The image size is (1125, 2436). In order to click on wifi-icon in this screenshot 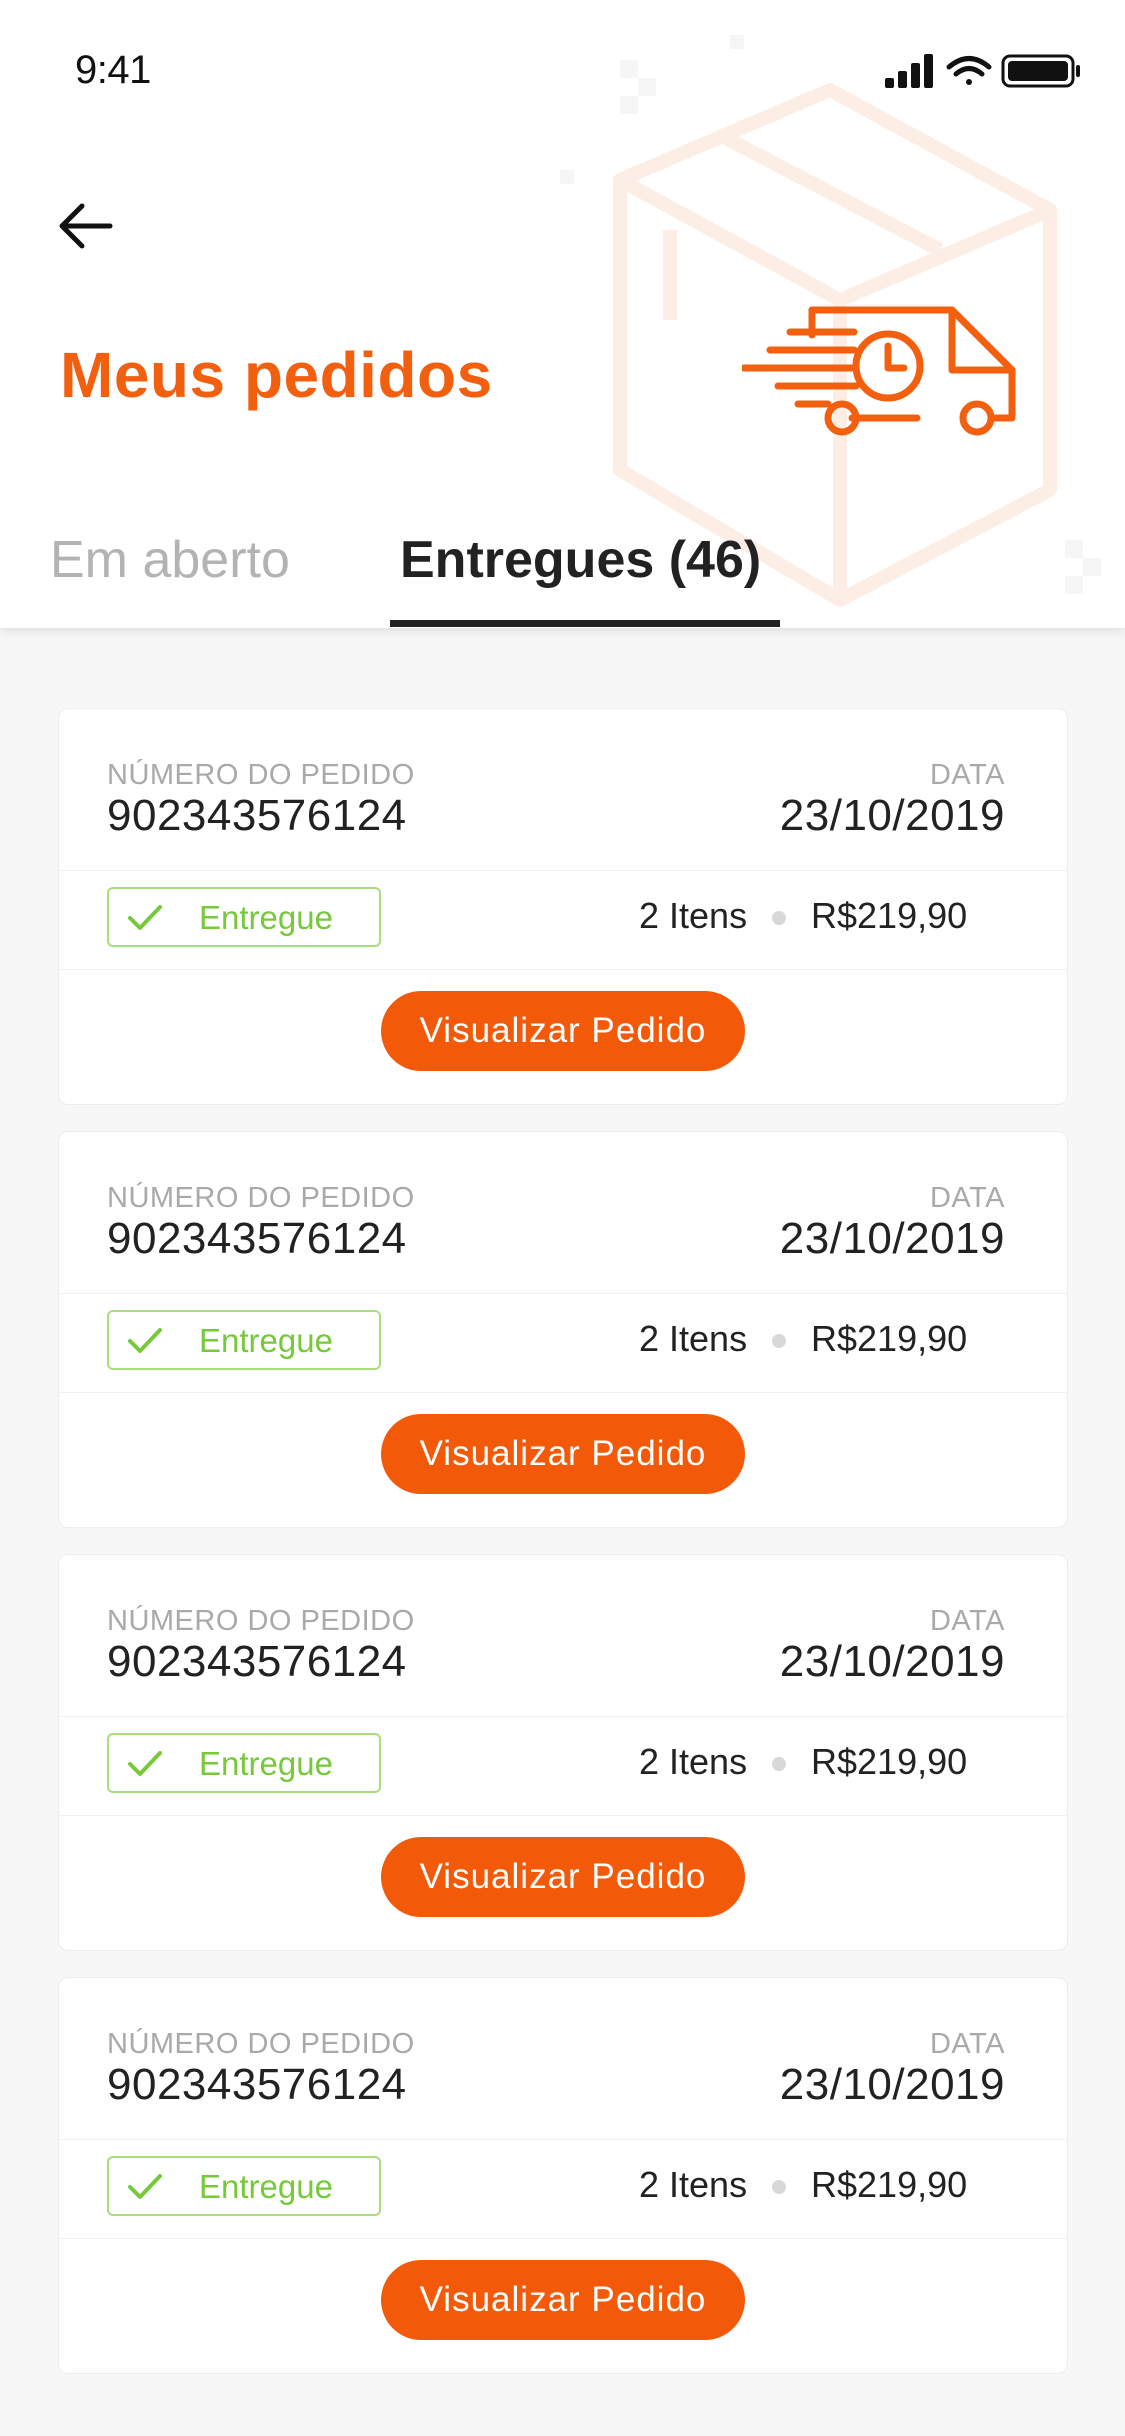, I will do `click(969, 70)`.